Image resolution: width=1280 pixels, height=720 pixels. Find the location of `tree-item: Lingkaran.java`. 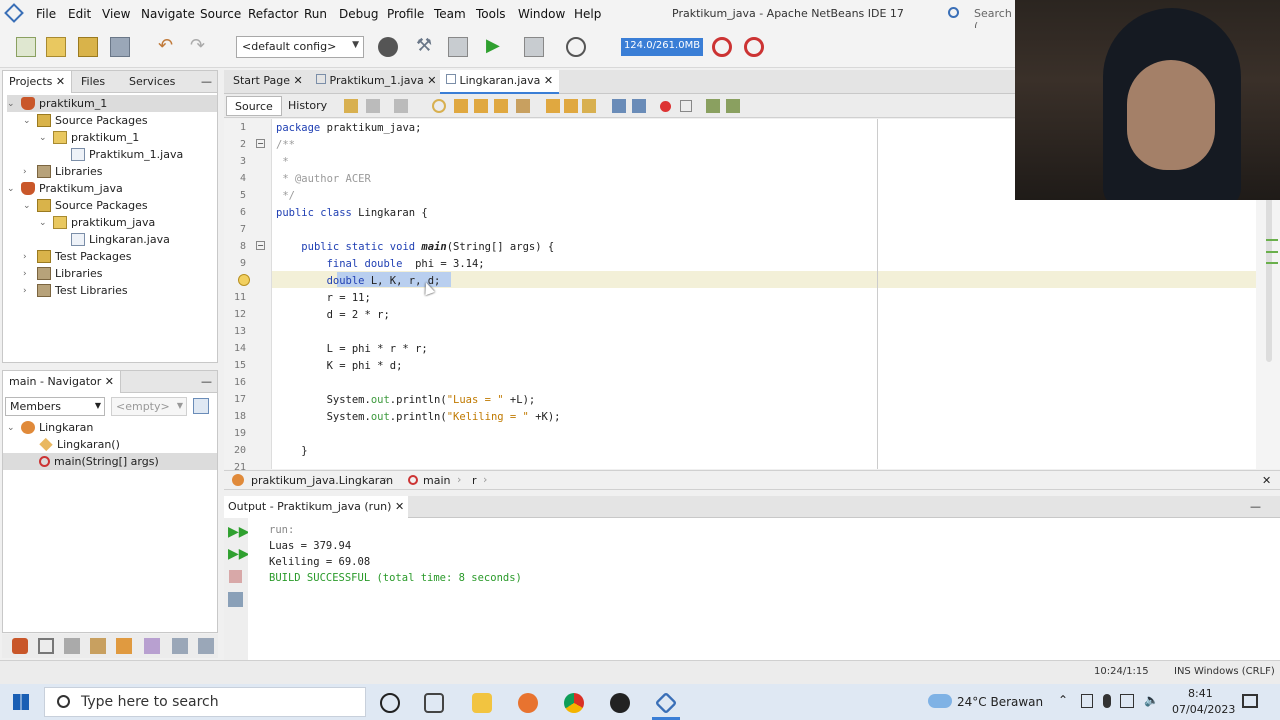

tree-item: Lingkaran.java is located at coordinates (120, 239).